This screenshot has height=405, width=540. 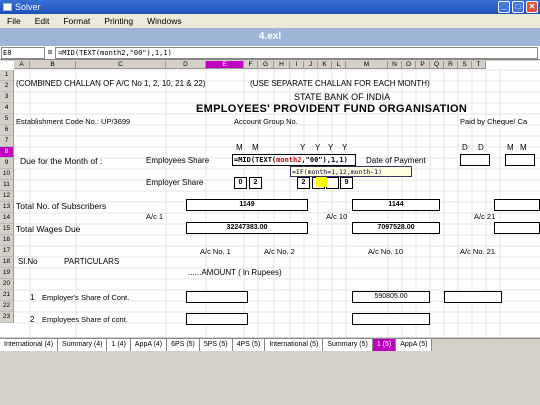 I want to click on column-header-t: T, so click(x=479, y=65).